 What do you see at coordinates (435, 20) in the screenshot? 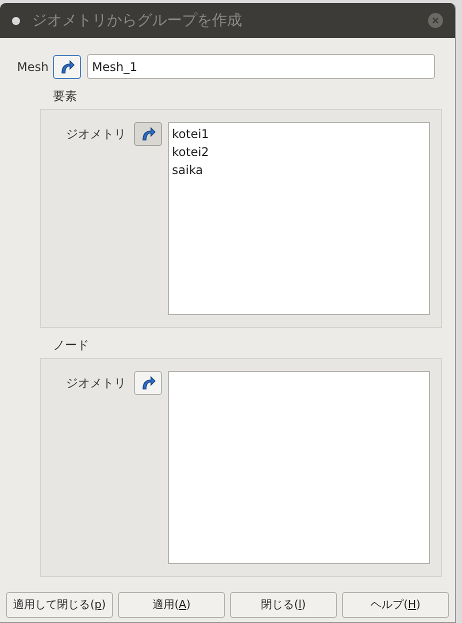
I see `close-icon` at bounding box center [435, 20].